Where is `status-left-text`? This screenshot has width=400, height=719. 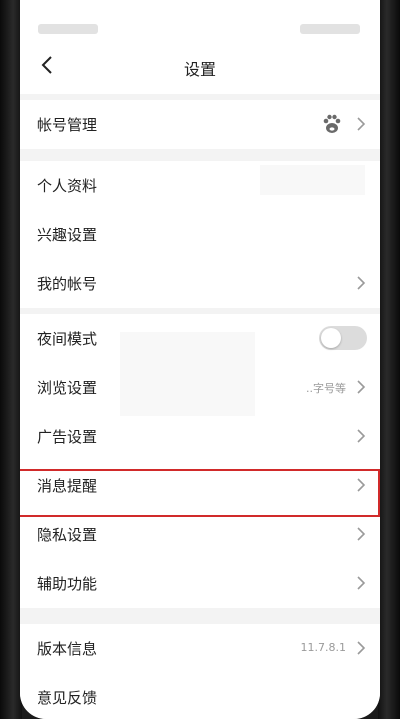
status-left-text is located at coordinates (68, 29).